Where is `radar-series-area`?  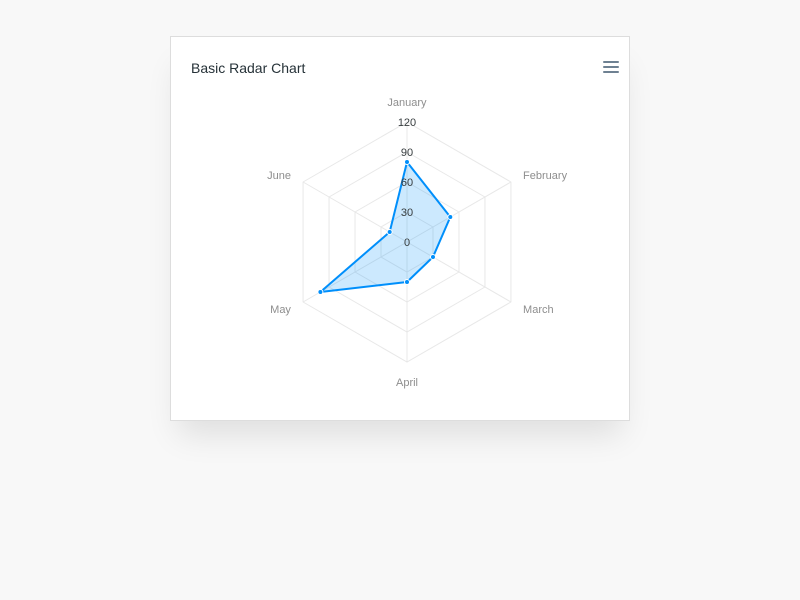
radar-series-area is located at coordinates (385, 227).